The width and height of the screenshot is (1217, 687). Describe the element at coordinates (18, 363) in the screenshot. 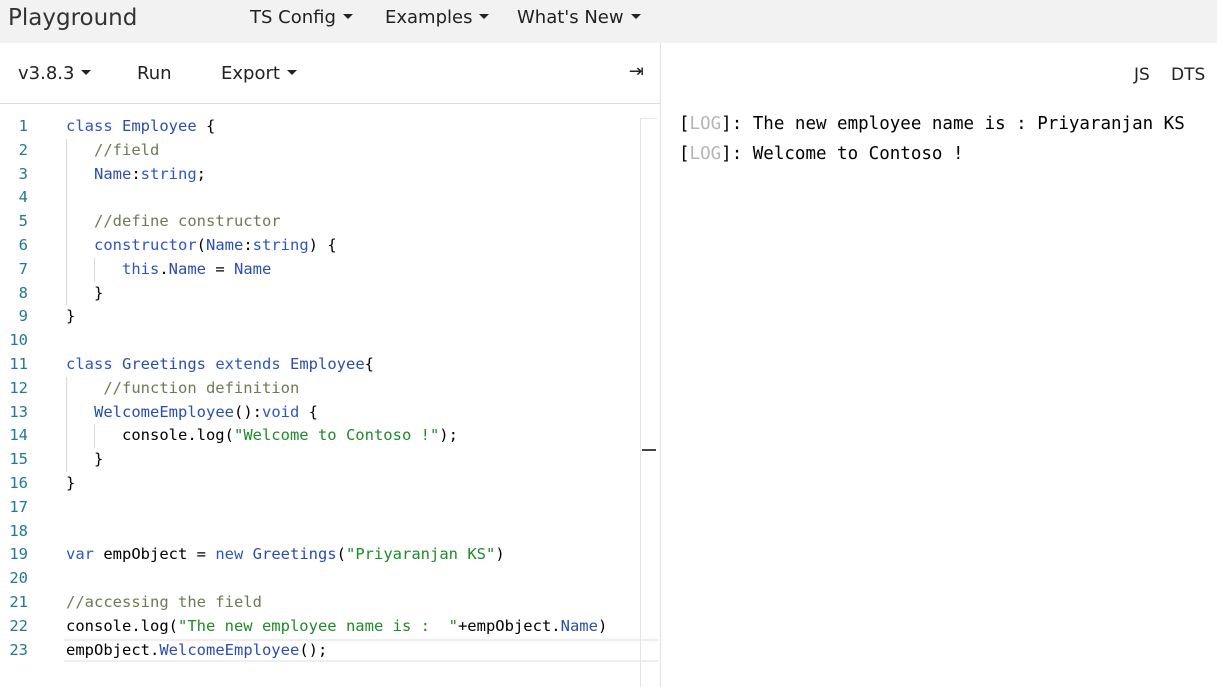

I see `line-number: 11` at that location.